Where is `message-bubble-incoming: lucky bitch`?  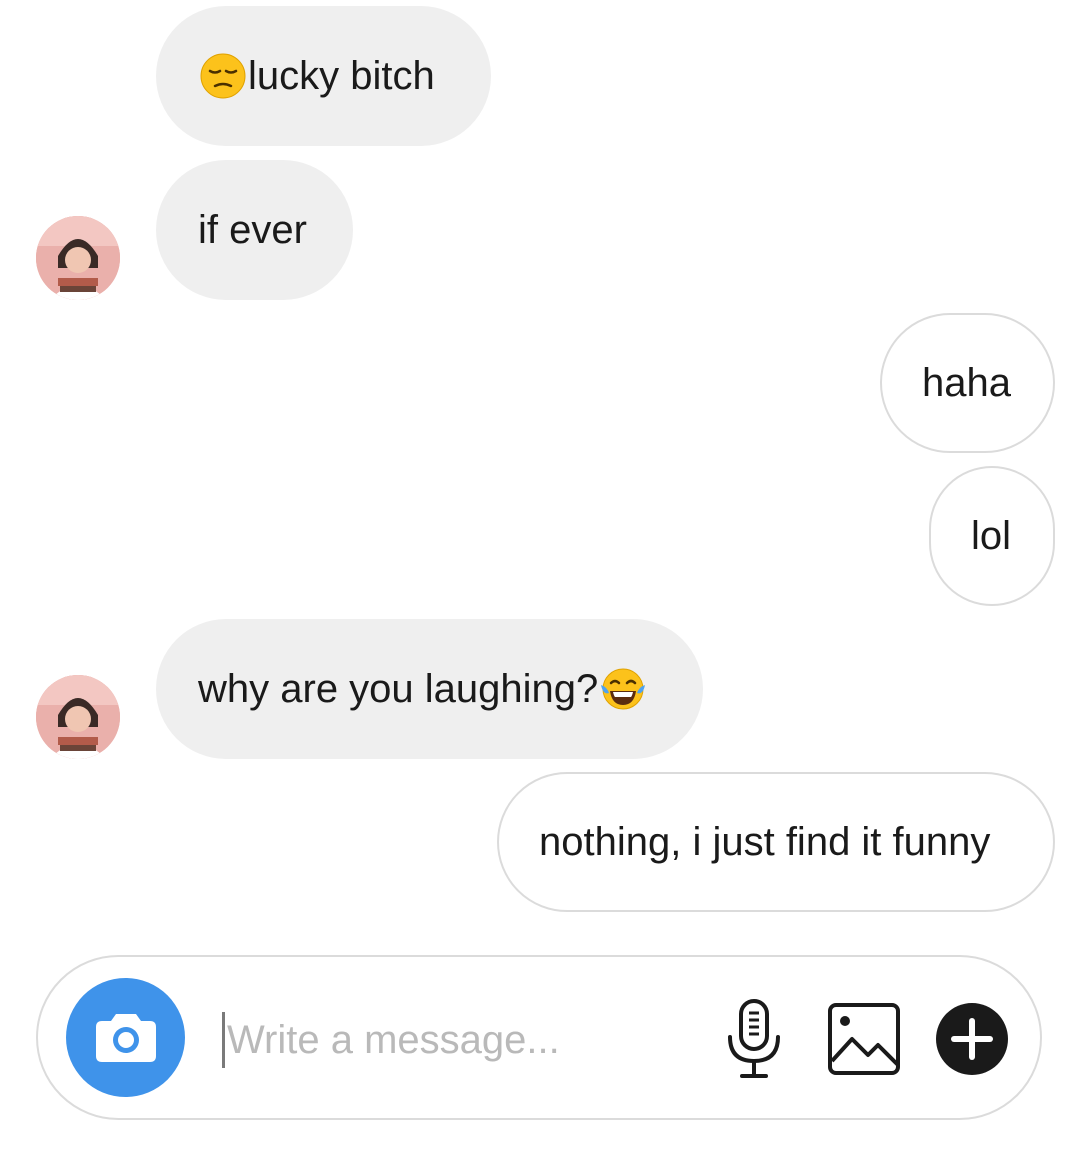
message-bubble-incoming: lucky bitch is located at coordinates (323, 76).